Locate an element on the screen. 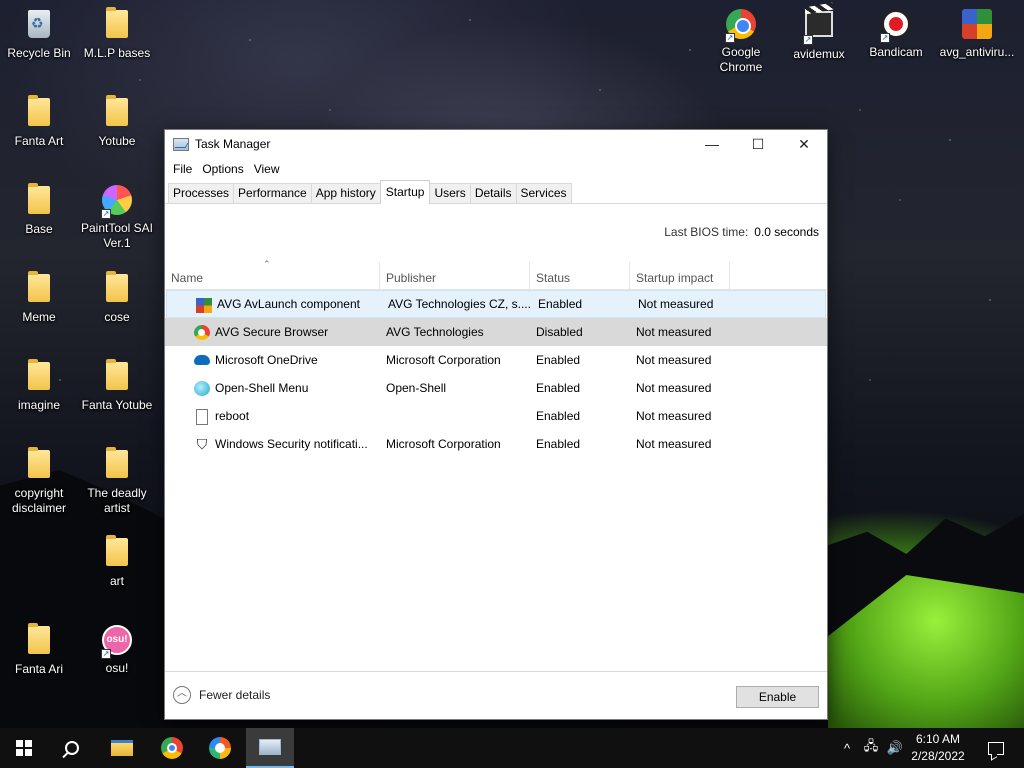  column-header-label: Startup impact is located at coordinates (675, 278).